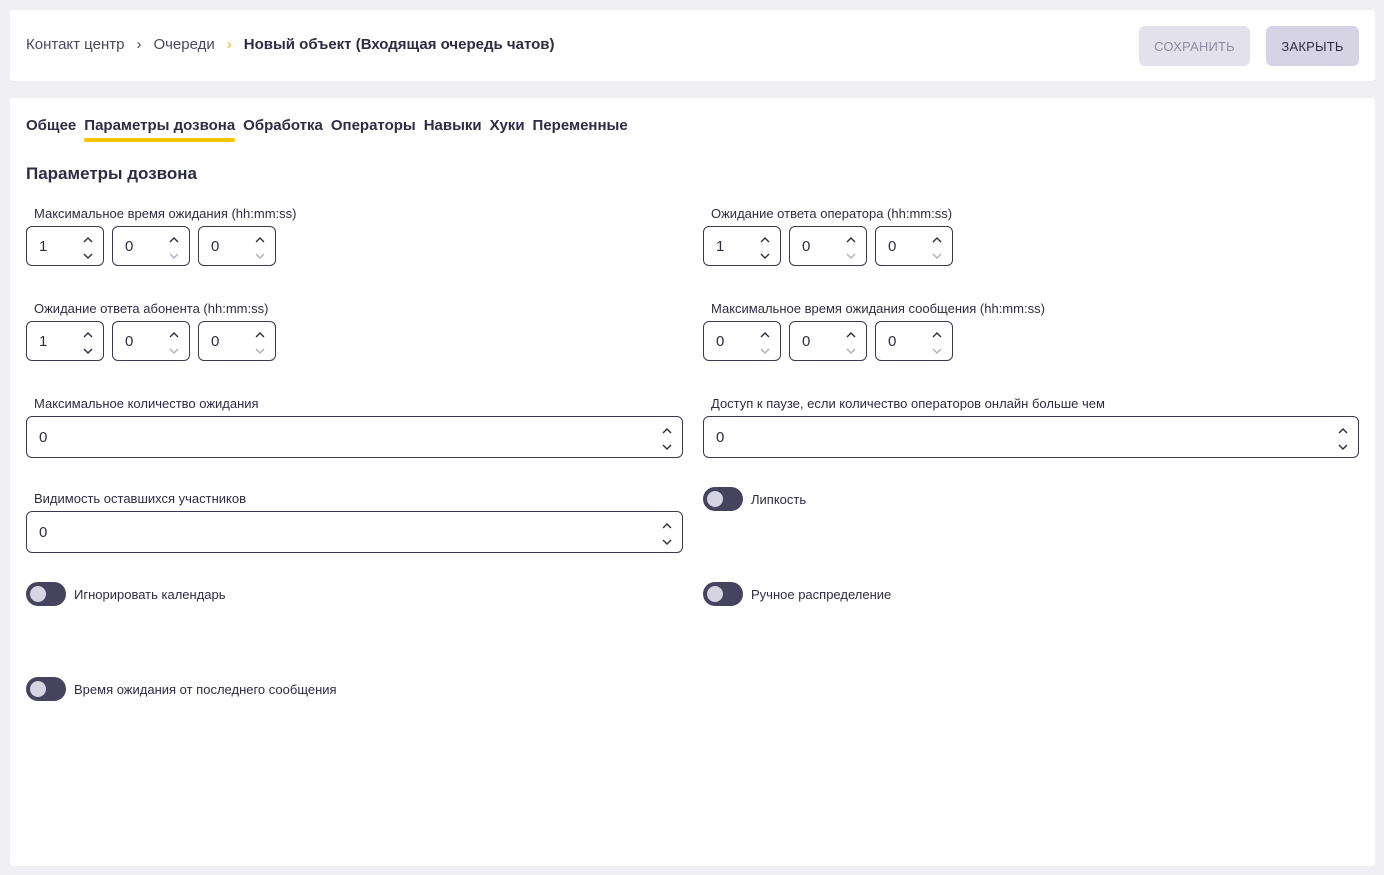  Describe the element at coordinates (1194, 46) in the screenshot. I see `save-button: СОХРАНИТЬ` at that location.